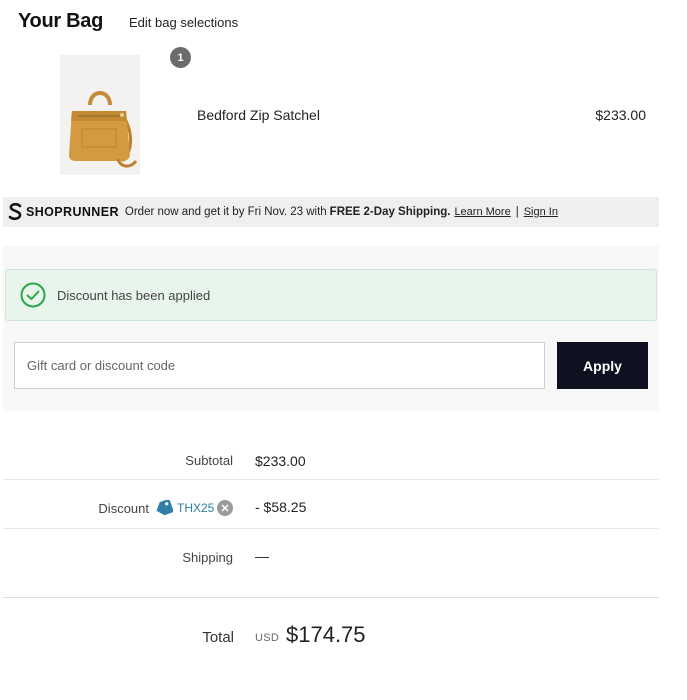 Image resolution: width=687 pixels, height=700 pixels. What do you see at coordinates (541, 212) in the screenshot?
I see `shoprunner-sign-in-link: Sign In` at bounding box center [541, 212].